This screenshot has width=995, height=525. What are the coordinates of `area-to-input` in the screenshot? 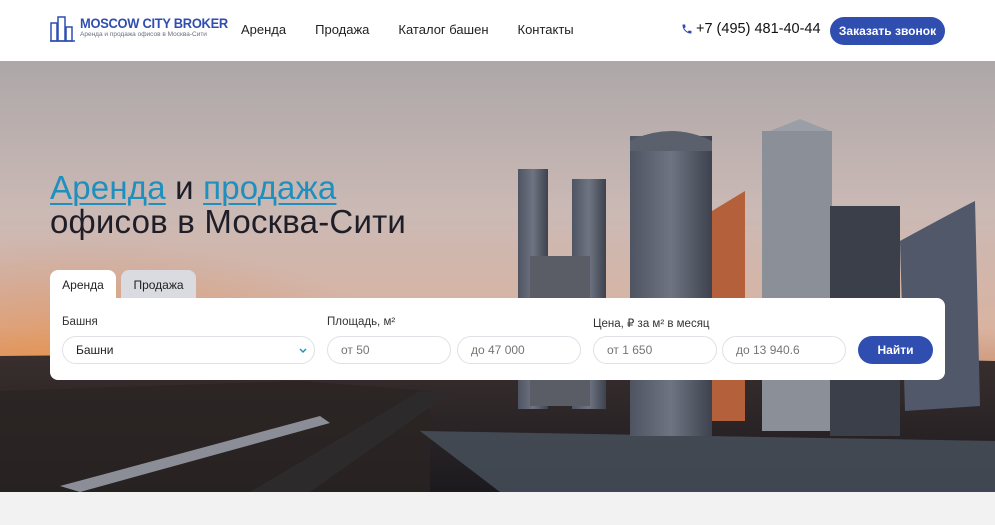 It's located at (519, 350).